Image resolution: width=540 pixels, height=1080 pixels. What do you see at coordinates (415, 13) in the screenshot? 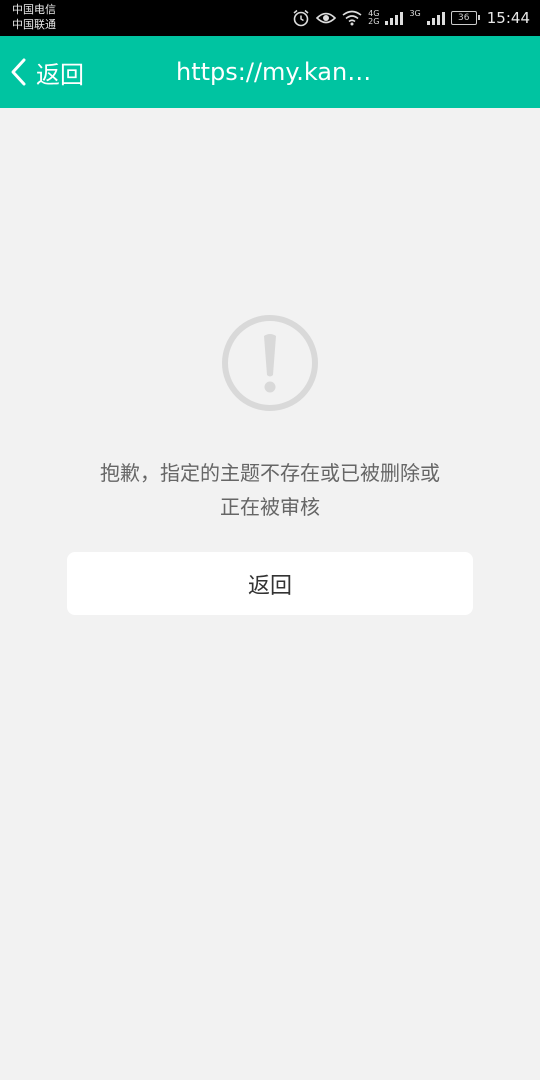
I see `network-type-2: 3G` at bounding box center [415, 13].